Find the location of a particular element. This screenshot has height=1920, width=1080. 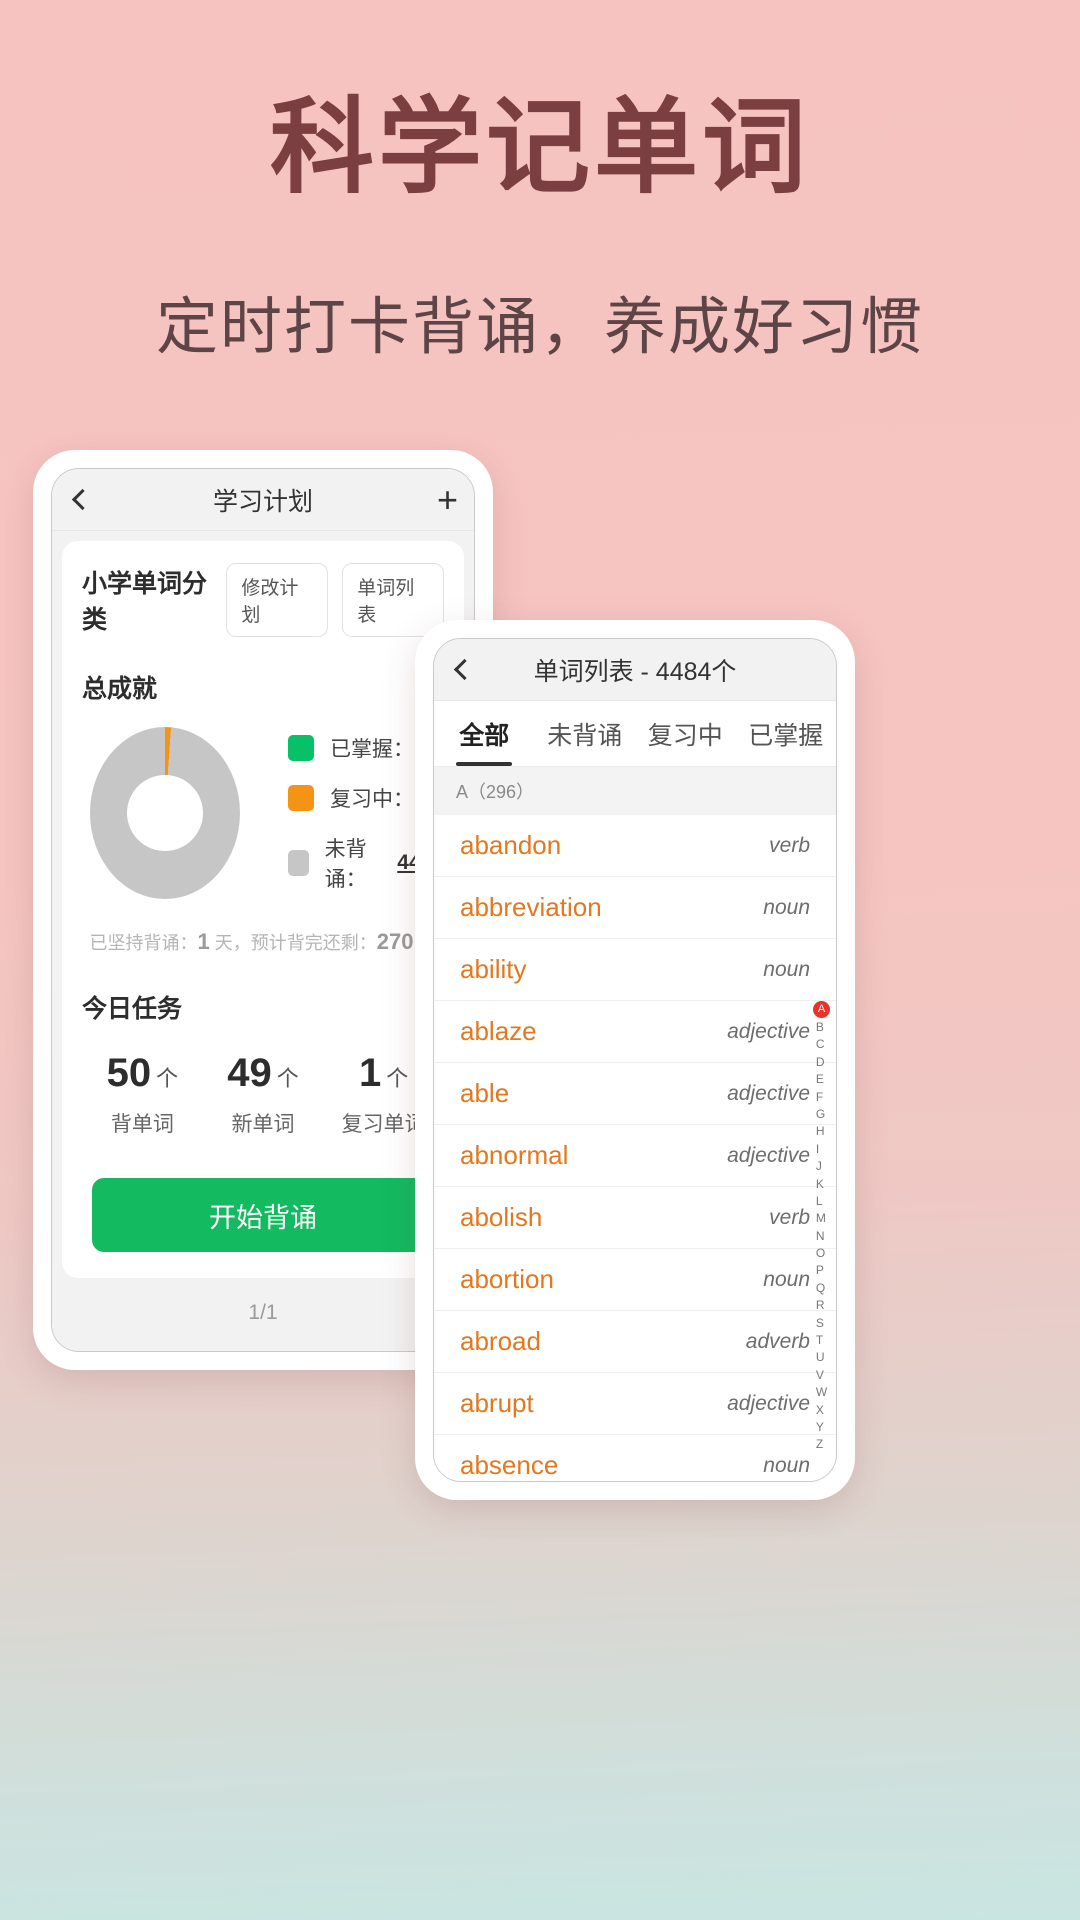

alphabet-letter: W is located at coordinates (821, 1392).